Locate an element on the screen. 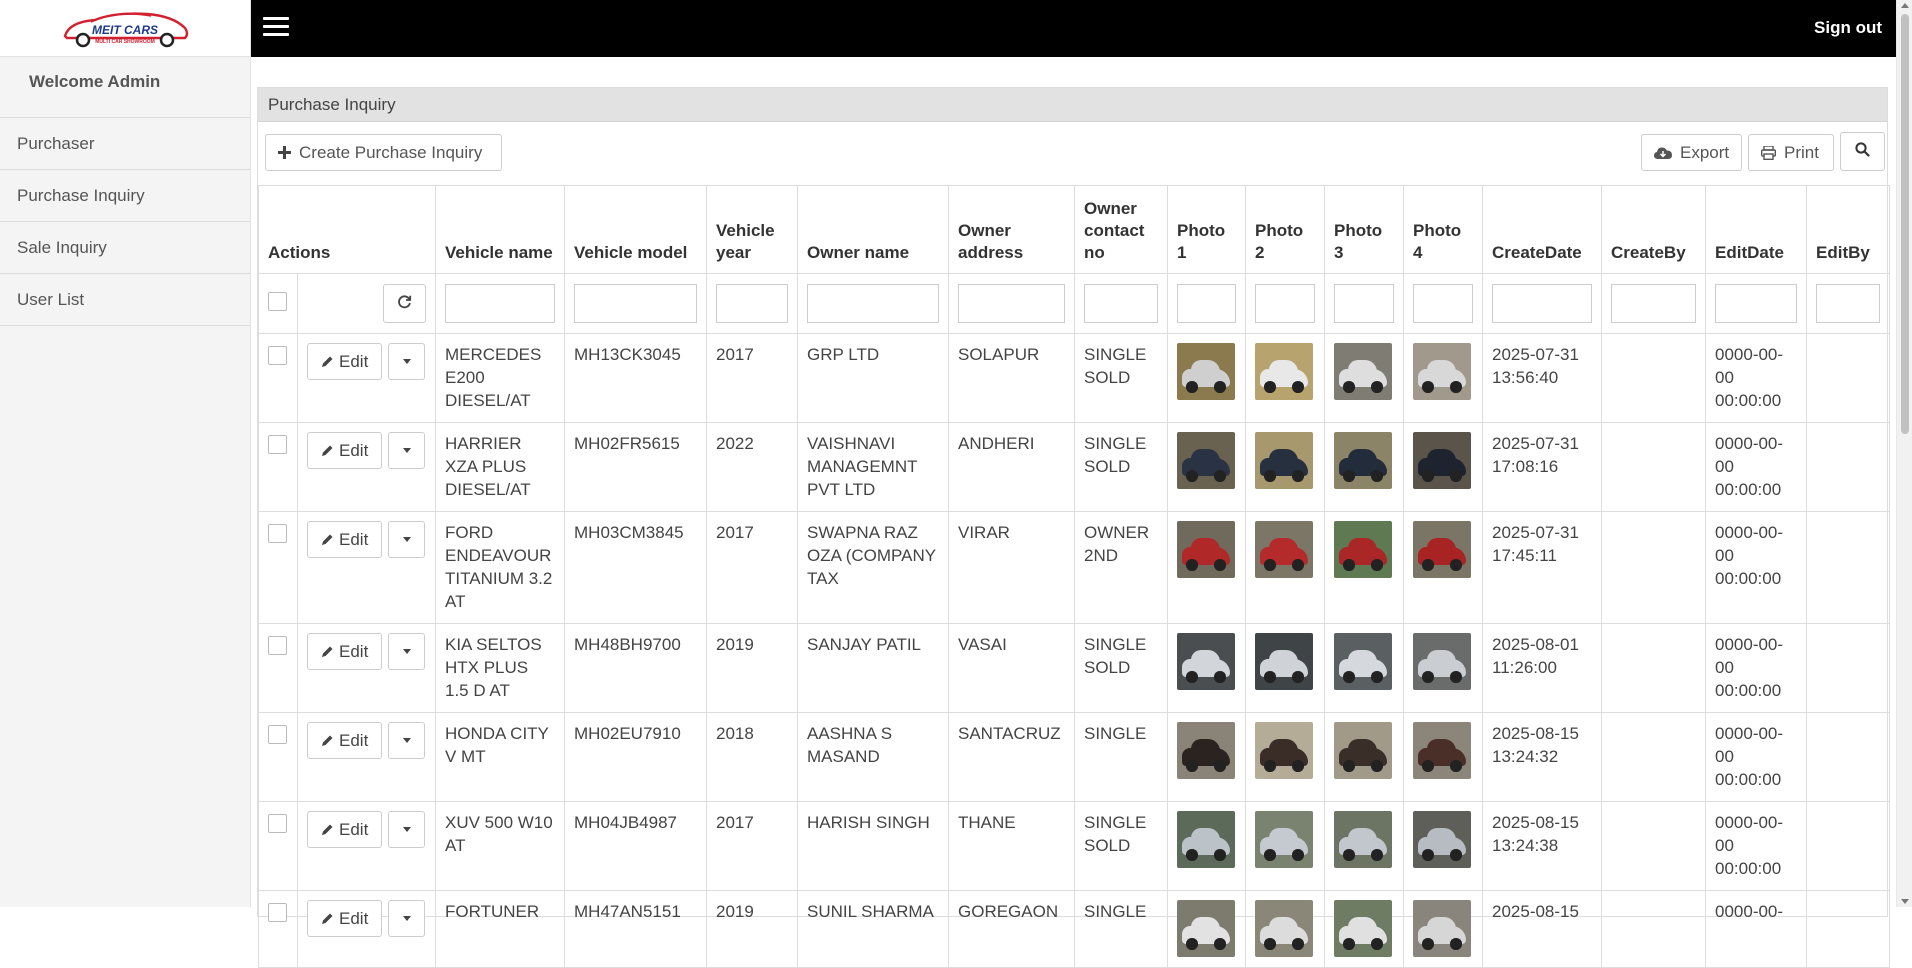  col-photo-4: Photo 4 is located at coordinates (1443, 229).